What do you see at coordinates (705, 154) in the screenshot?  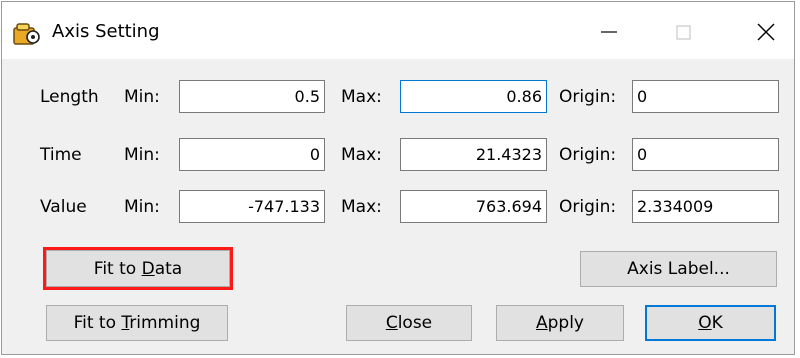 I see `time-origin-input: 0` at bounding box center [705, 154].